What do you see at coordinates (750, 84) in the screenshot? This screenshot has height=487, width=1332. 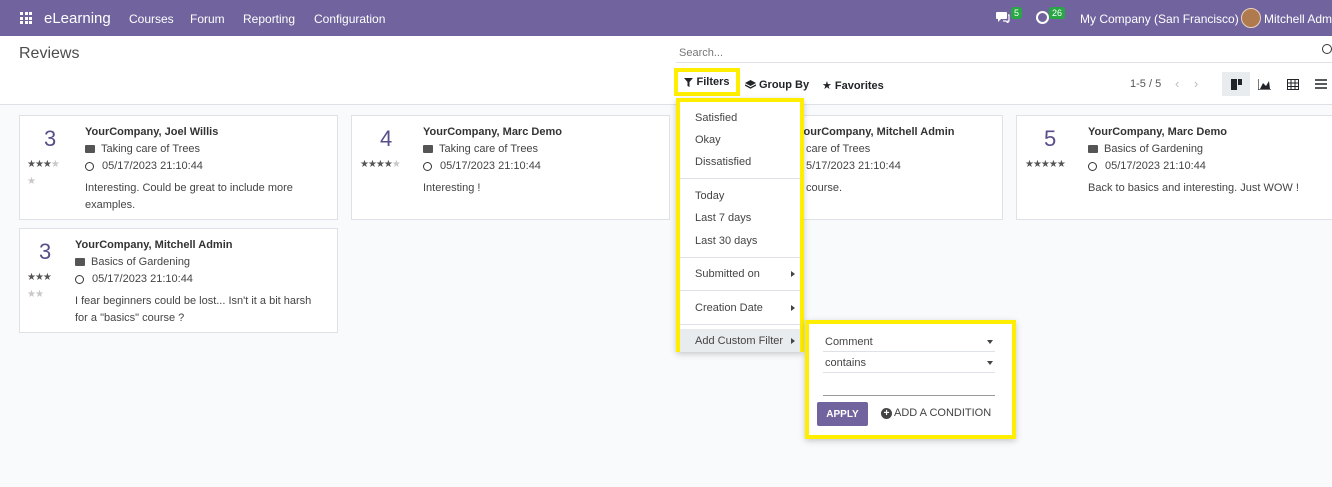 I see `layers-icon` at bounding box center [750, 84].